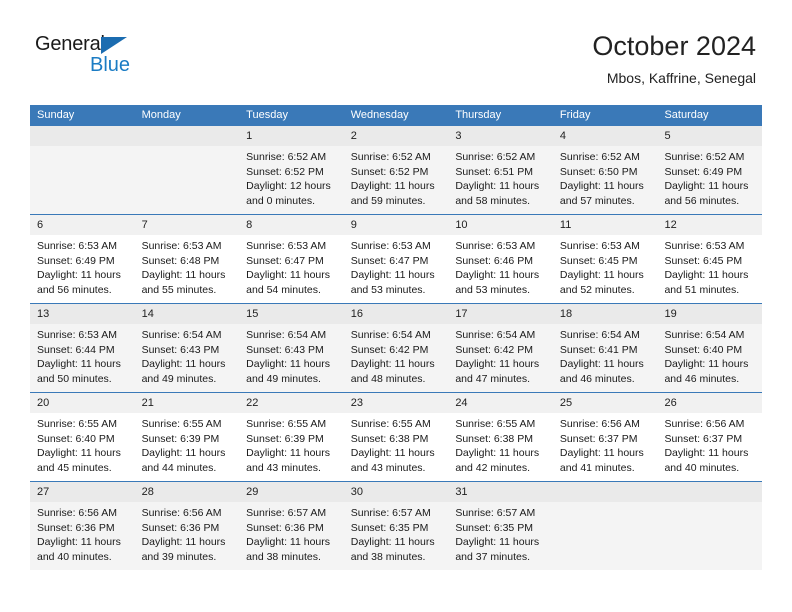  What do you see at coordinates (478, 115) in the screenshot?
I see `weekday-header-thursday: Thursday` at bounding box center [478, 115].